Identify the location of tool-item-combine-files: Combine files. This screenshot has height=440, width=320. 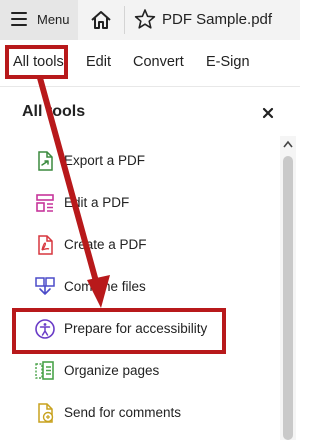
(148, 288).